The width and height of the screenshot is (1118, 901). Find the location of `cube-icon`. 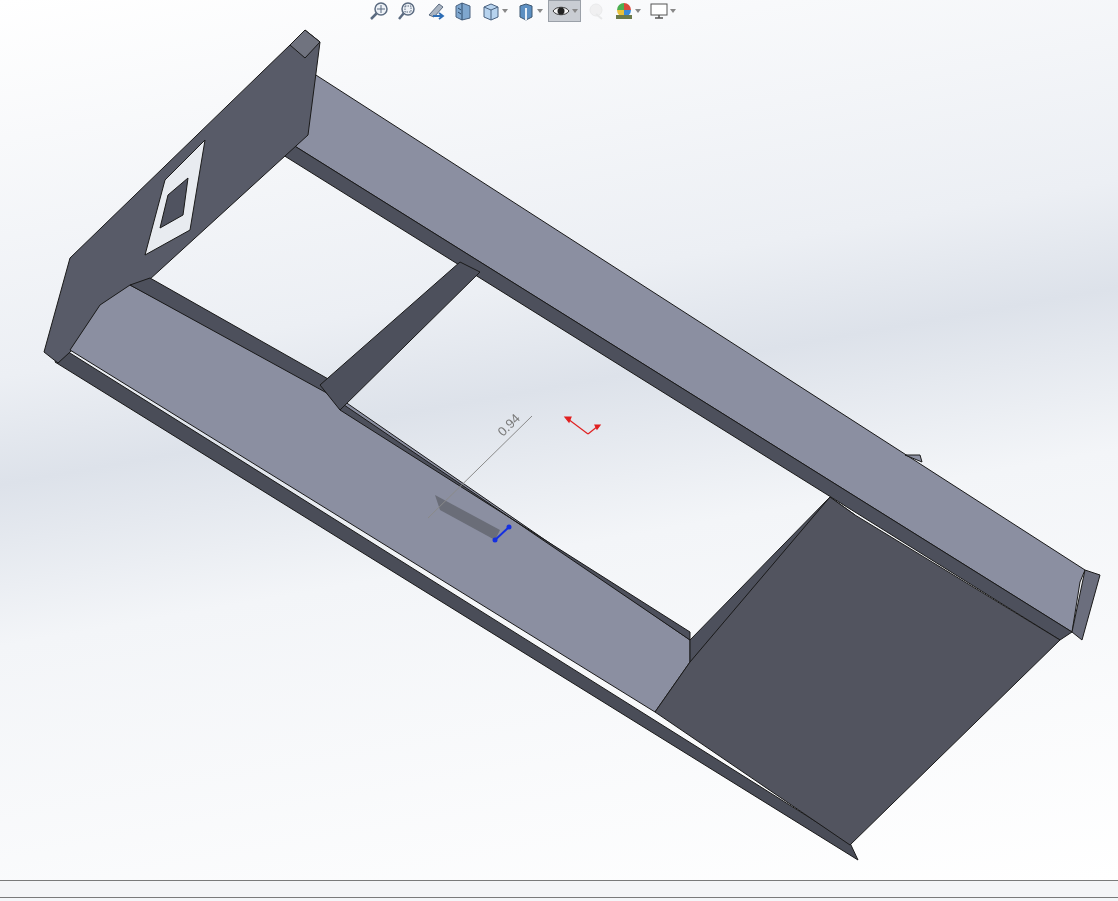

cube-icon is located at coordinates (491, 11).